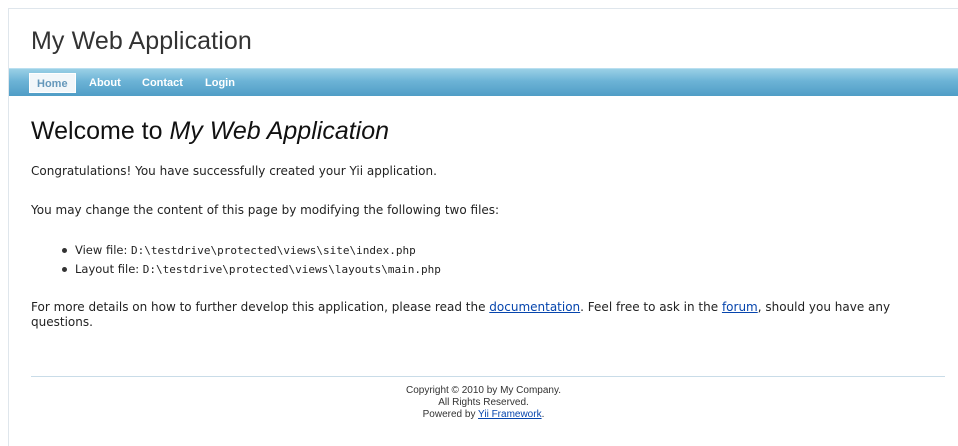 The height and width of the screenshot is (446, 958). What do you see at coordinates (450, 414) in the screenshot?
I see `footer-powered-prefix: Powered by` at bounding box center [450, 414].